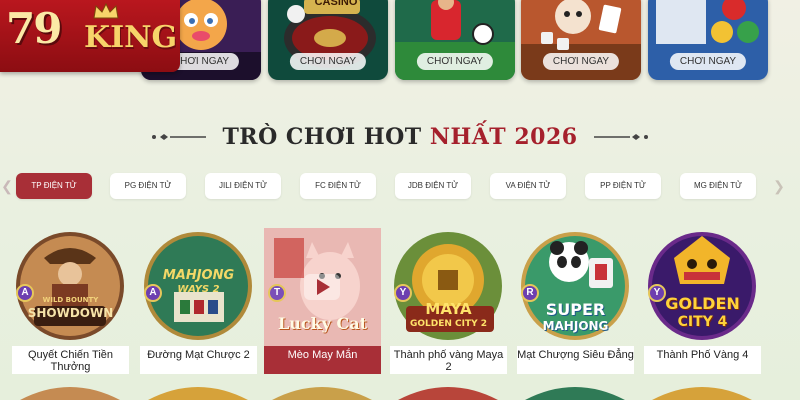 This screenshot has height=400, width=800. I want to click on category-card-casino: CASINO CHƠI NGAY, so click(328, 40).